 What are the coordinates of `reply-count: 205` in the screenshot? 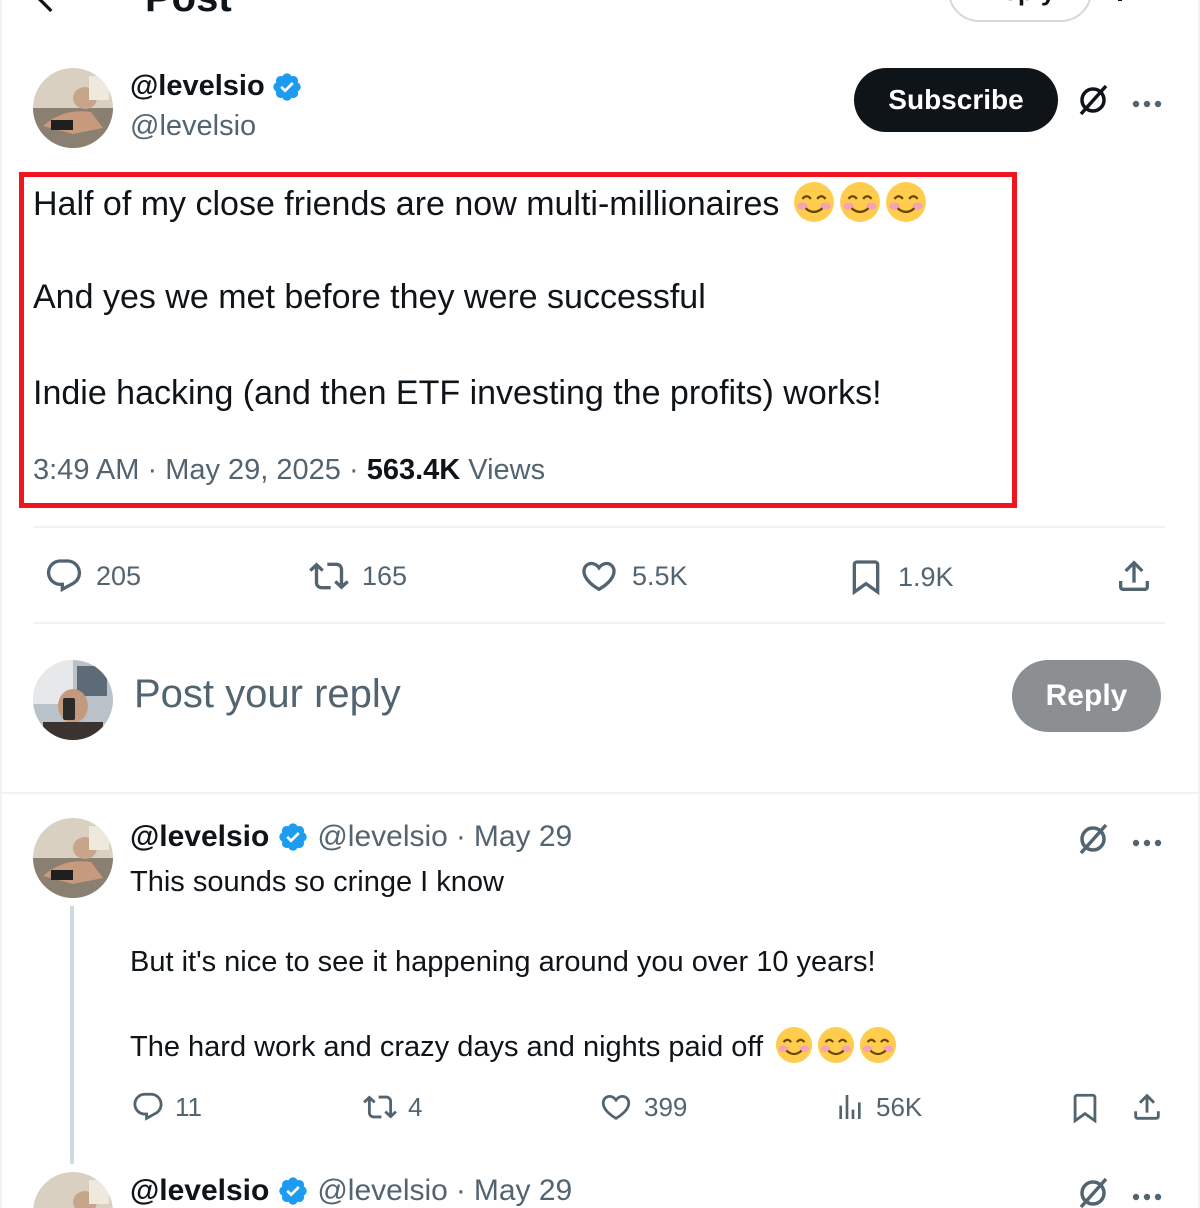 It's located at (119, 575).